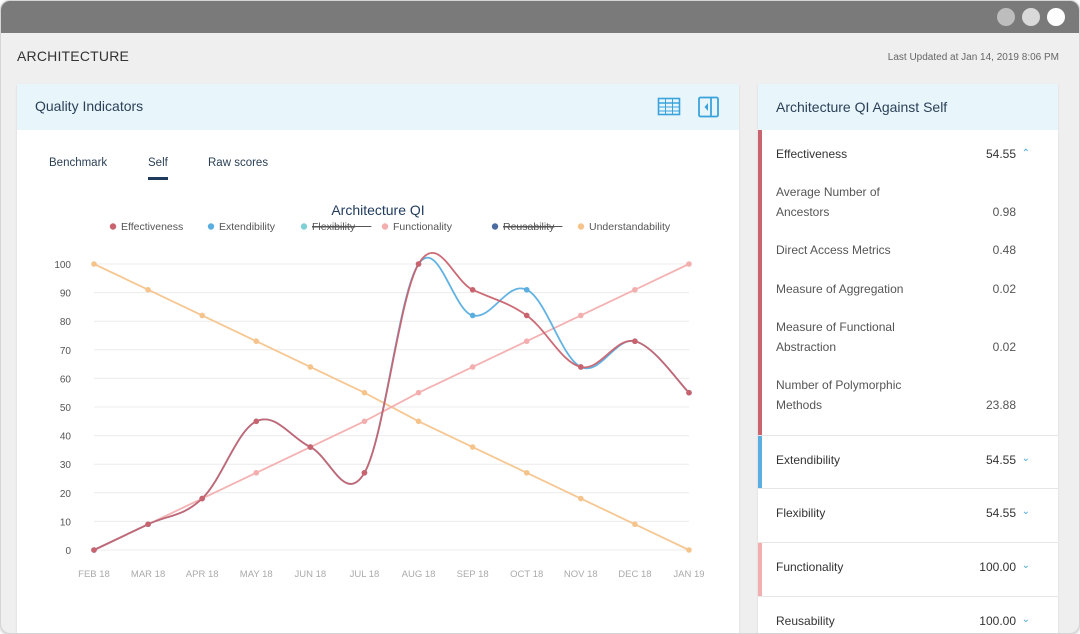 The width and height of the screenshot is (1080, 634). Describe the element at coordinates (419, 574) in the screenshot. I see `x-tick-label: AUG 18` at that location.